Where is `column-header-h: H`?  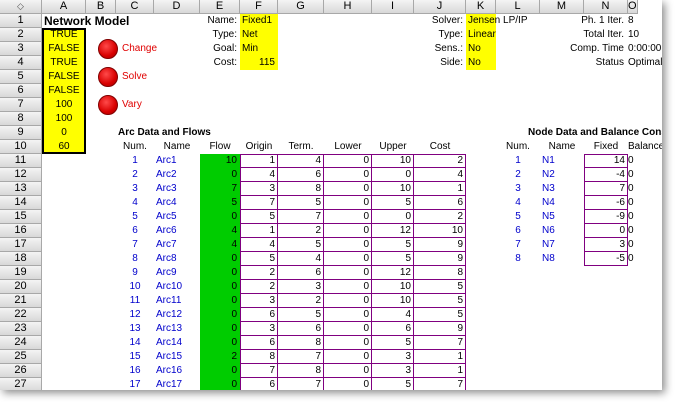
column-header-h: H is located at coordinates (348, 7).